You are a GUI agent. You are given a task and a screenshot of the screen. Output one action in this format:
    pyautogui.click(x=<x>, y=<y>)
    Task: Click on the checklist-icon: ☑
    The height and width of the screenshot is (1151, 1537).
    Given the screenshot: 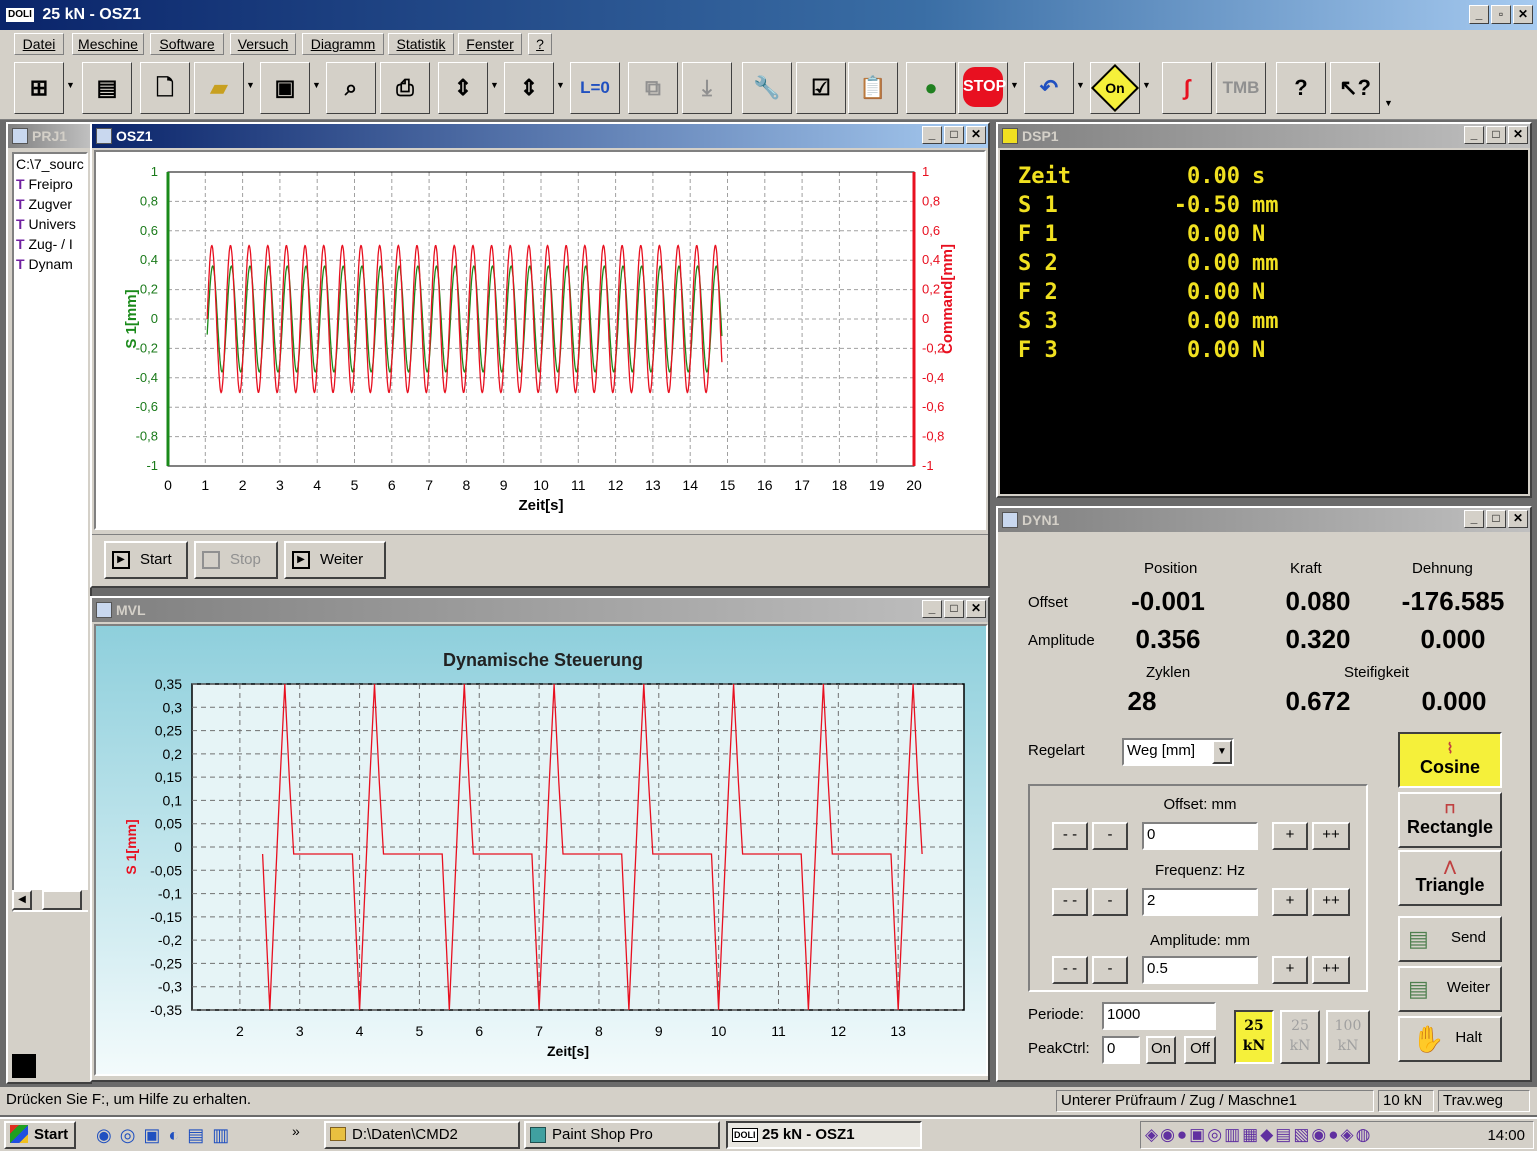 What is the action you would take?
    pyautogui.click(x=821, y=88)
    